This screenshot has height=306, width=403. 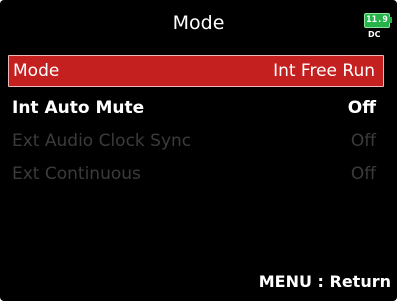 I want to click on menu-item-mode: Mode Int Free Run, so click(x=196, y=71).